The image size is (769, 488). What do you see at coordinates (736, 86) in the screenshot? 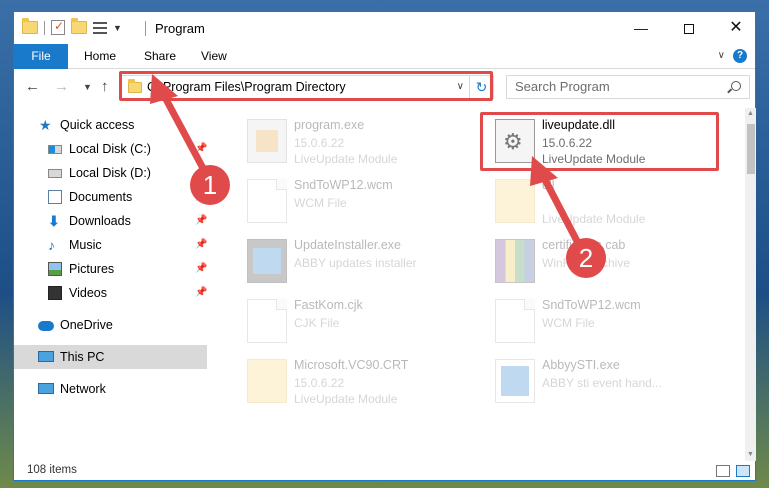
I see `search-icon` at bounding box center [736, 86].